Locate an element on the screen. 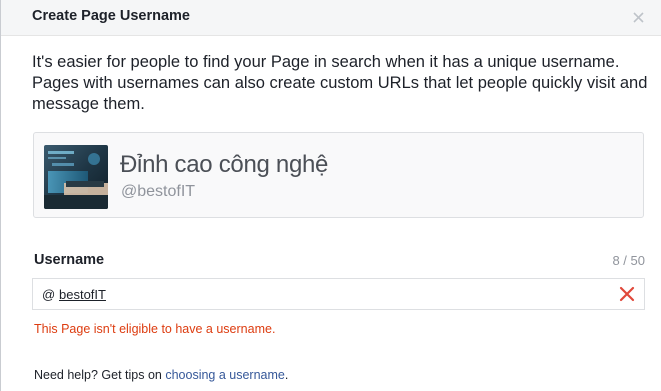  username-input: @ bestofIT is located at coordinates (338, 294).